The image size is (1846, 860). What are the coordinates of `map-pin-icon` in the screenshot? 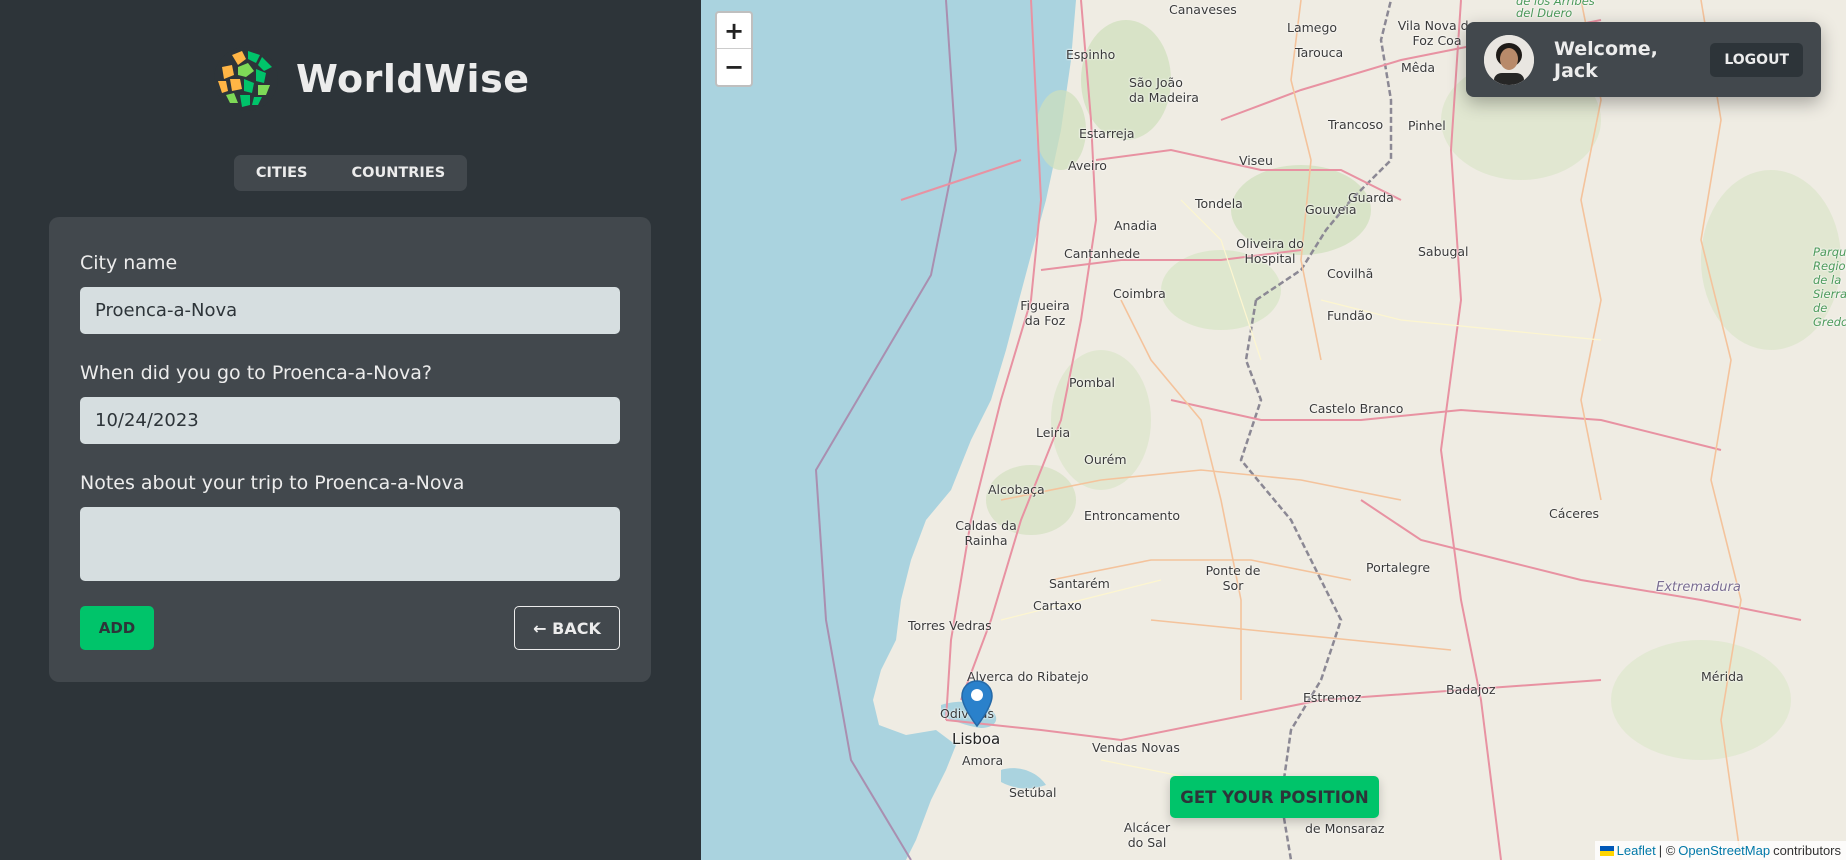 It's located at (977, 704).